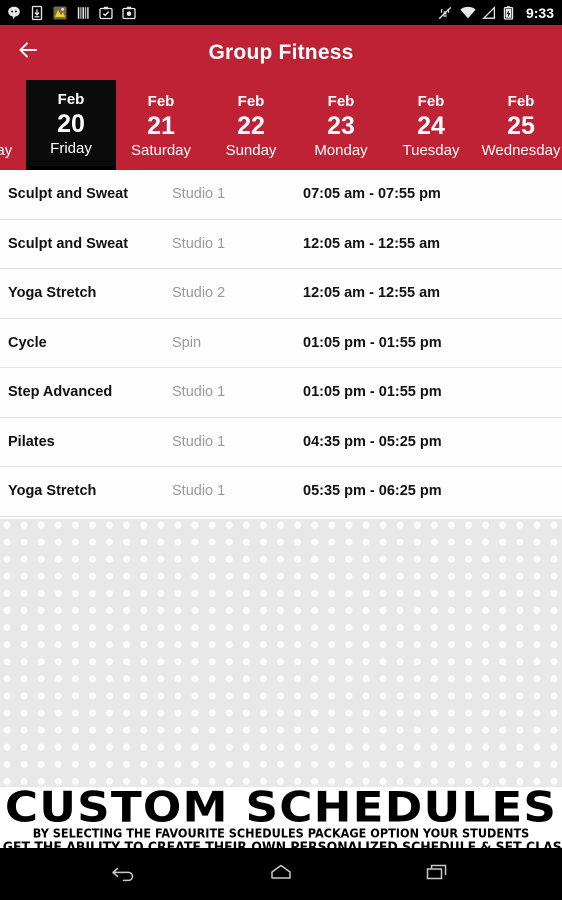 Image resolution: width=562 pixels, height=900 pixels. Describe the element at coordinates (71, 148) in the screenshot. I see `date-tab-weekday: Friday` at that location.